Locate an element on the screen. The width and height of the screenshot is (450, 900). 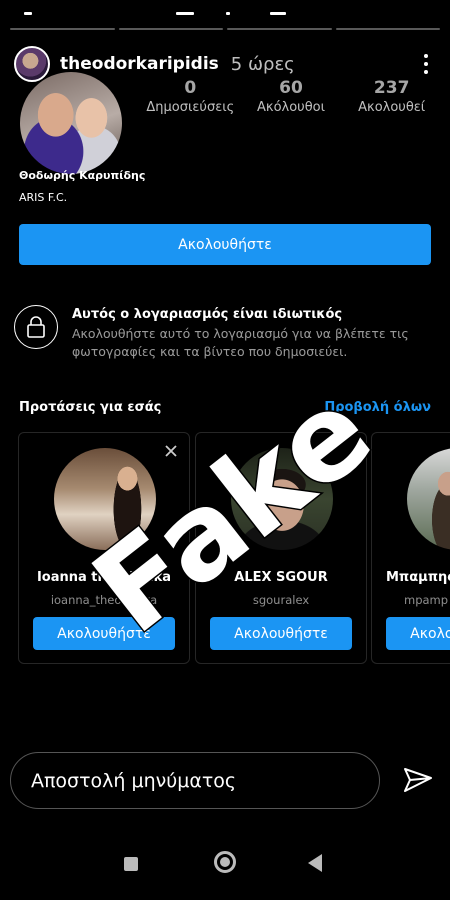
system-nav-bar is located at coordinates (225, 865).